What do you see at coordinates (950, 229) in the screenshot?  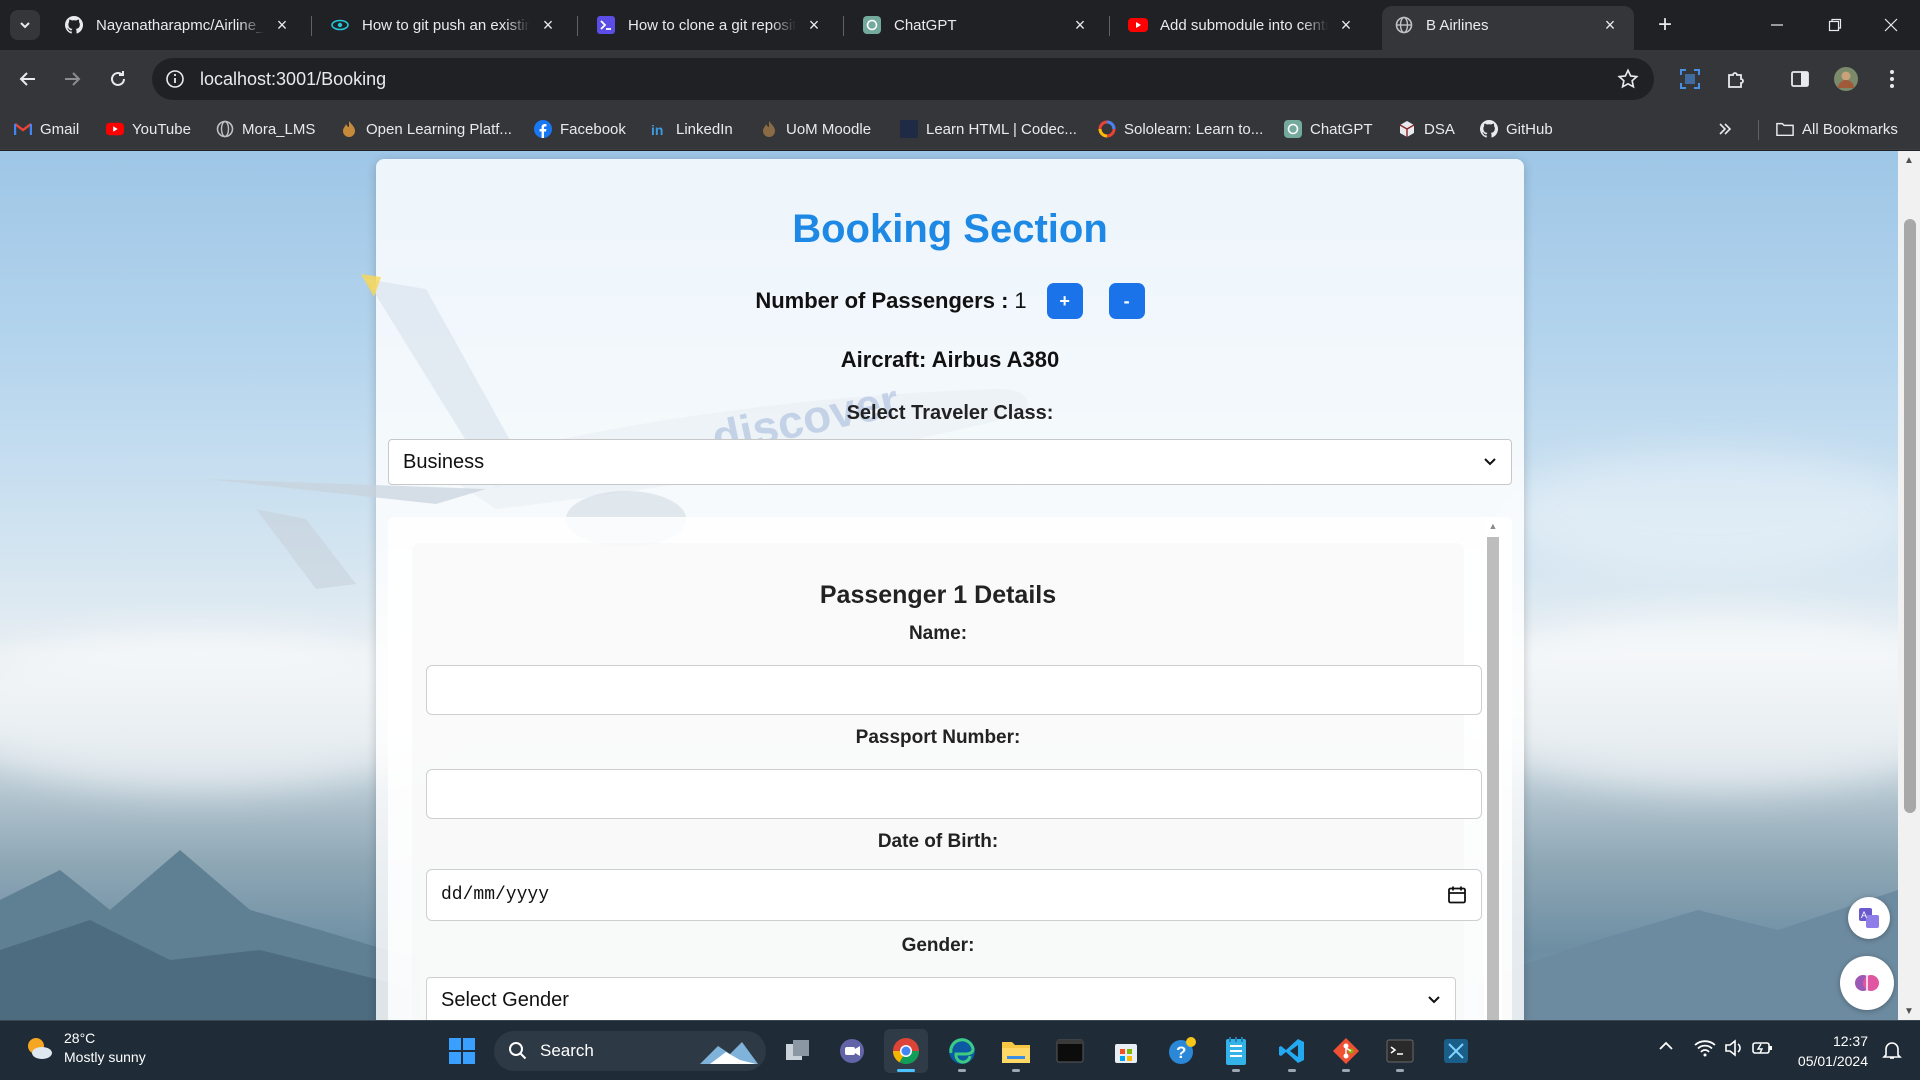 I see `page-title: Booking Section` at bounding box center [950, 229].